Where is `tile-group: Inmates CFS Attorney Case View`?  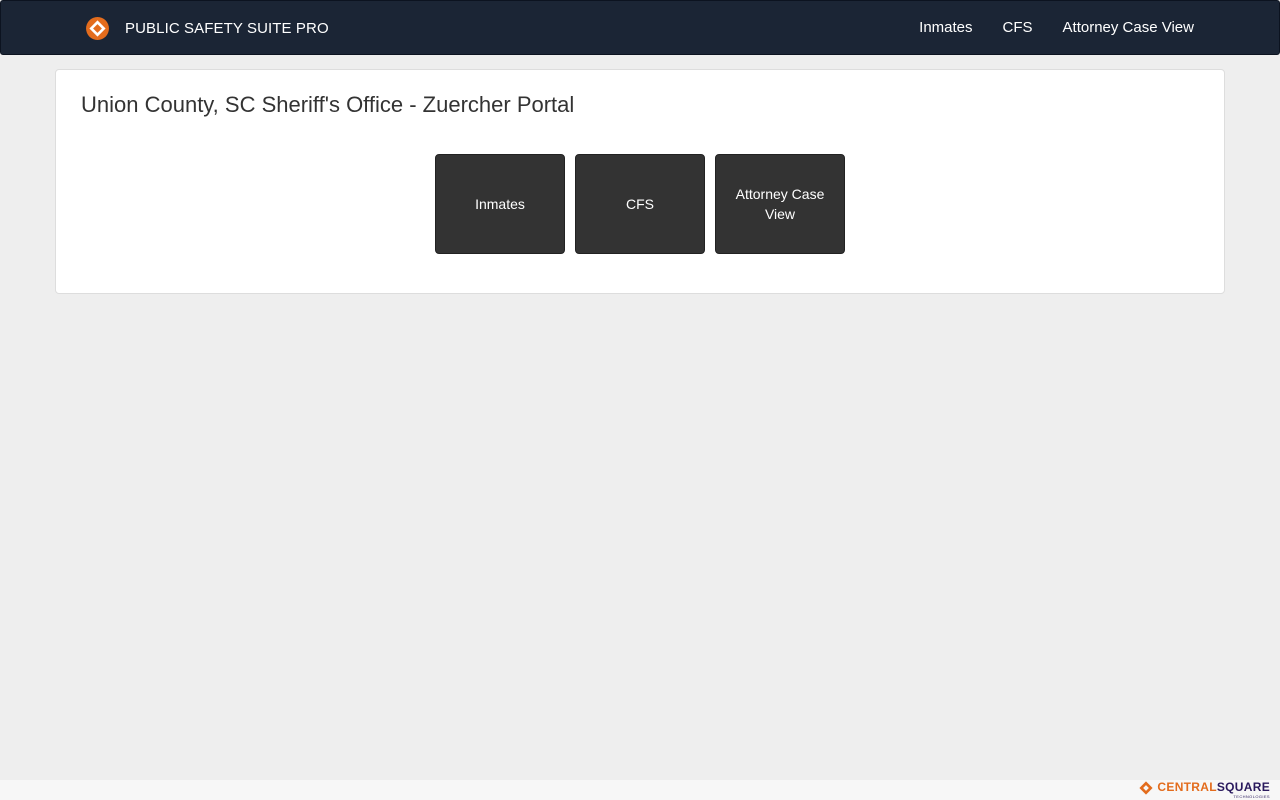
tile-group: Inmates CFS Attorney Case View is located at coordinates (640, 204).